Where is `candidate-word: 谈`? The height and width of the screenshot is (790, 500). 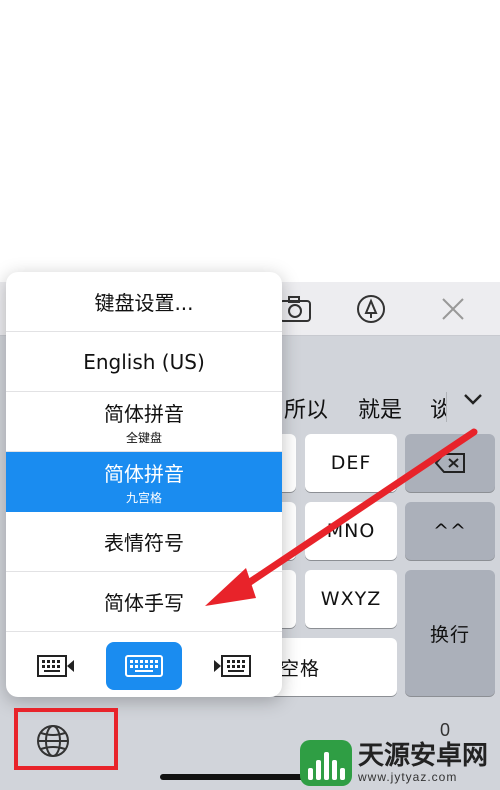 candidate-word: 谈 is located at coordinates (438, 408).